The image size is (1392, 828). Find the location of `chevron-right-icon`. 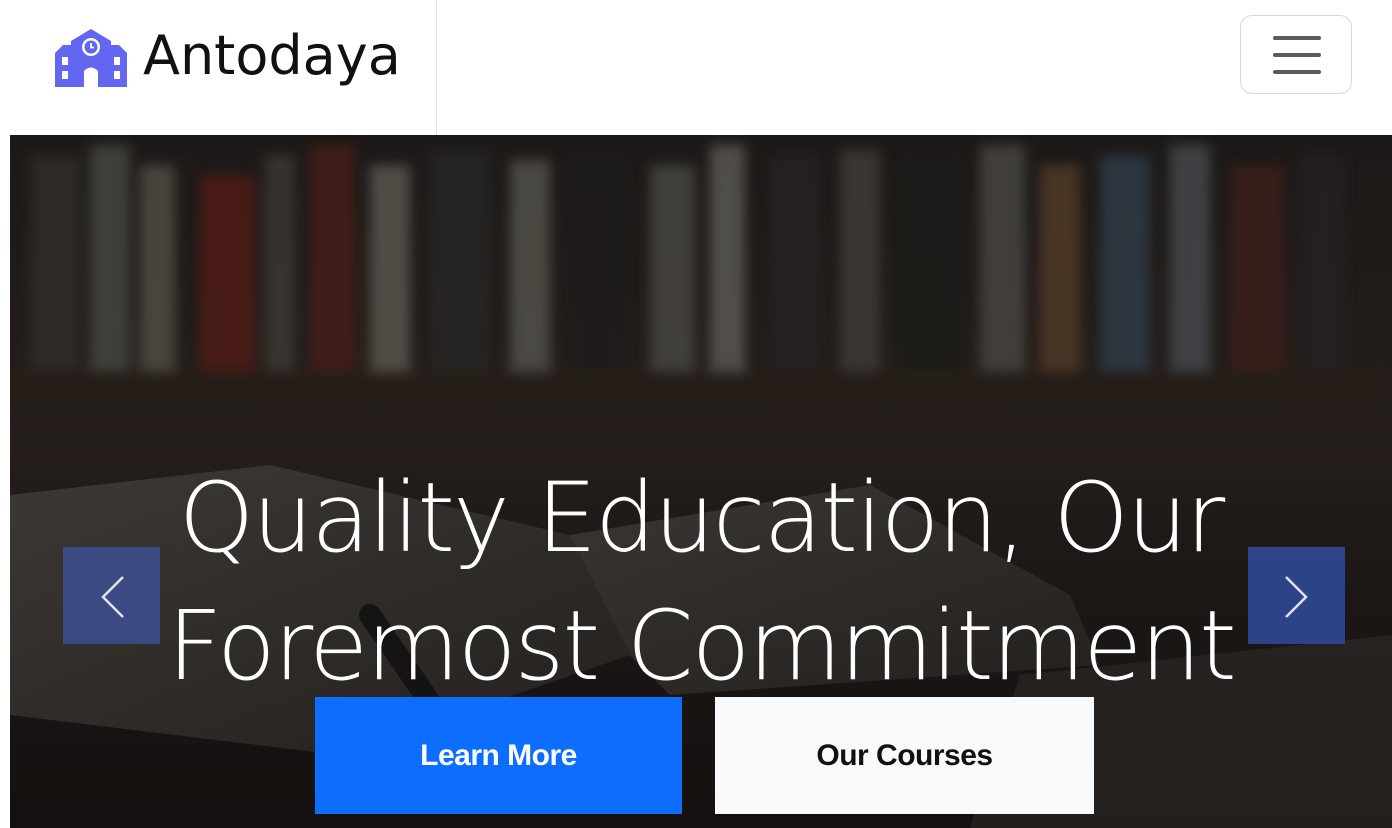

chevron-right-icon is located at coordinates (1296, 597).